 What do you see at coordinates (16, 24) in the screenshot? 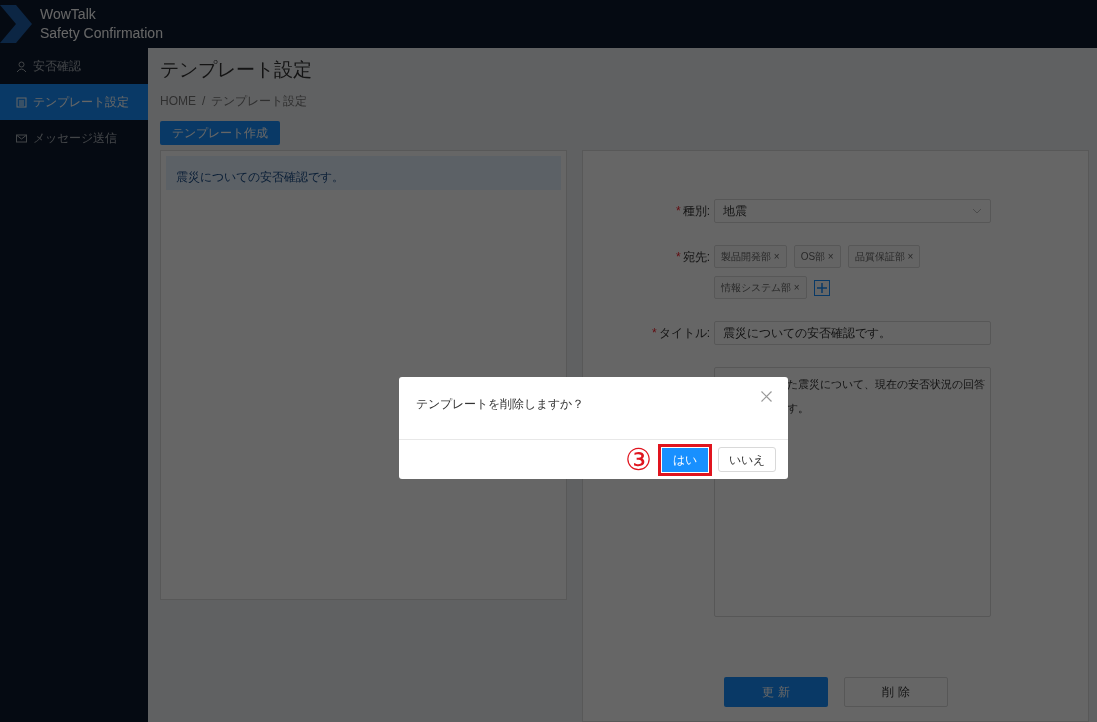
I see `logo-icon` at bounding box center [16, 24].